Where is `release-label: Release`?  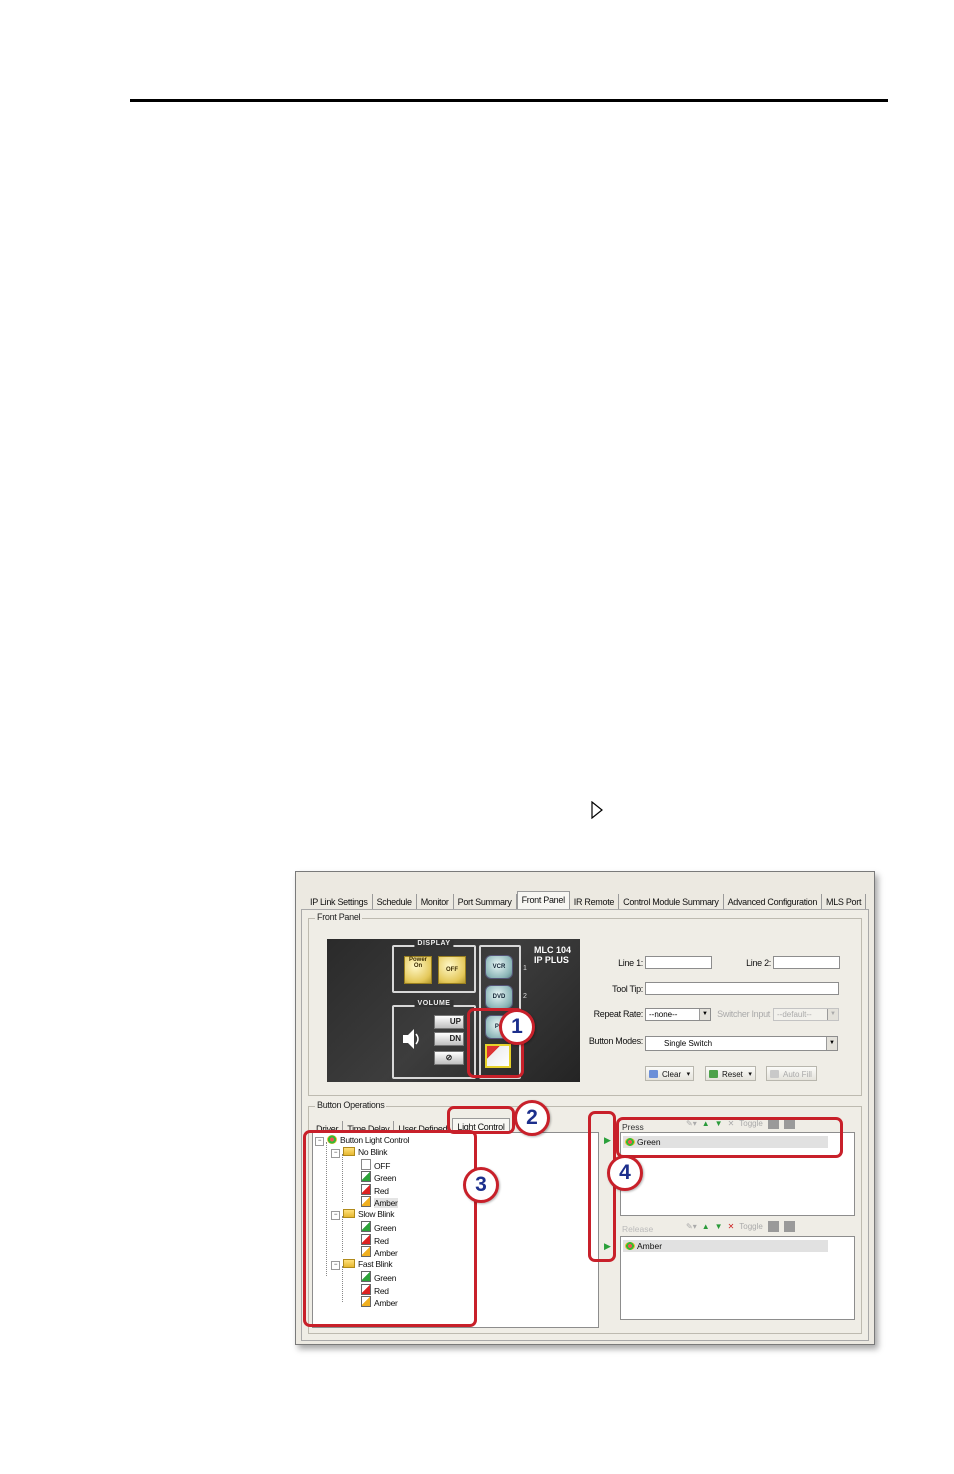
release-label: Release is located at coordinates (638, 1229).